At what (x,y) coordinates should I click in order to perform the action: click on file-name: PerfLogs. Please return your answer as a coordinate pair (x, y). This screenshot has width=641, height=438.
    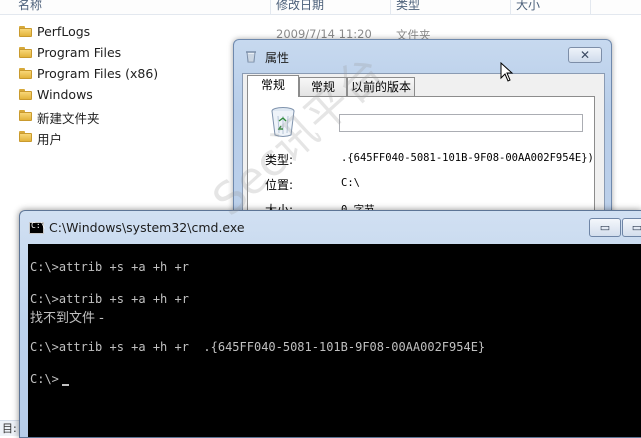
    Looking at the image, I should click on (64, 31).